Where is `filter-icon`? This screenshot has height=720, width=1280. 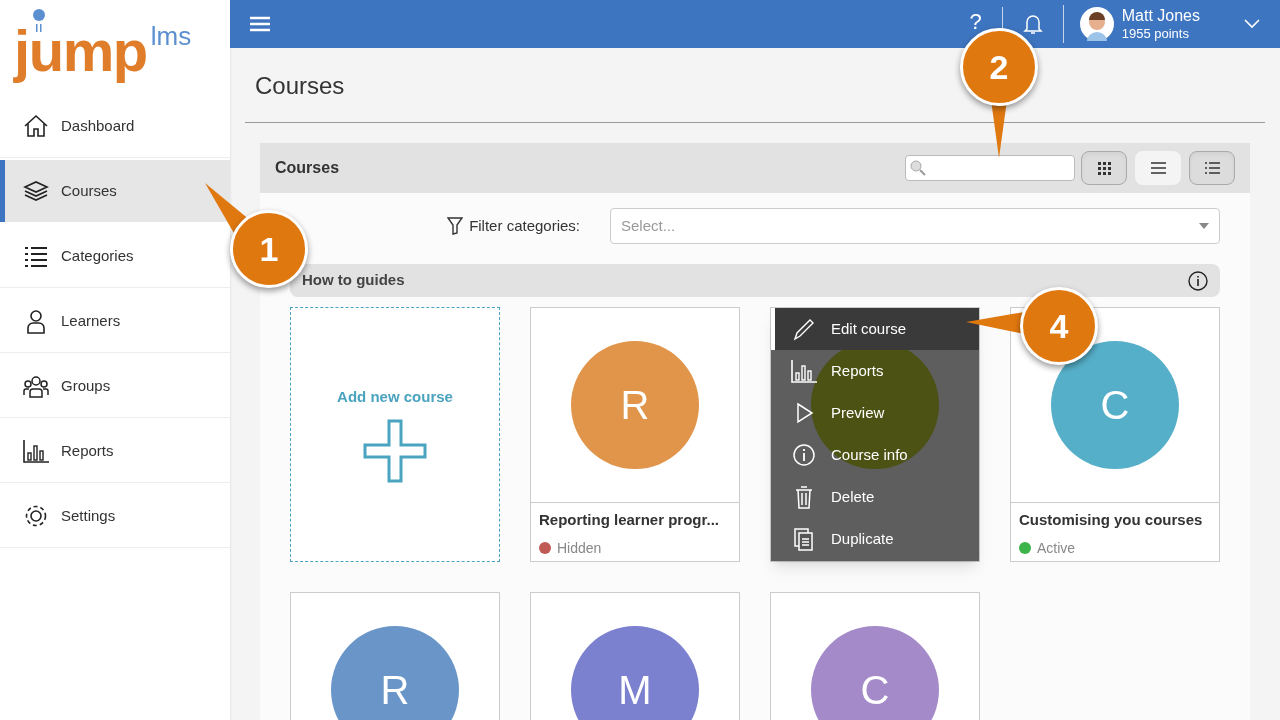 filter-icon is located at coordinates (455, 226).